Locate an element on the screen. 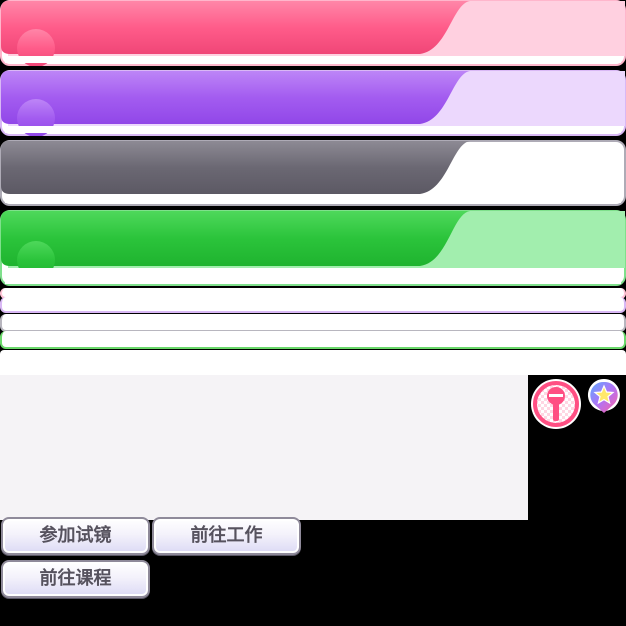  microphone-icon is located at coordinates (556, 404).